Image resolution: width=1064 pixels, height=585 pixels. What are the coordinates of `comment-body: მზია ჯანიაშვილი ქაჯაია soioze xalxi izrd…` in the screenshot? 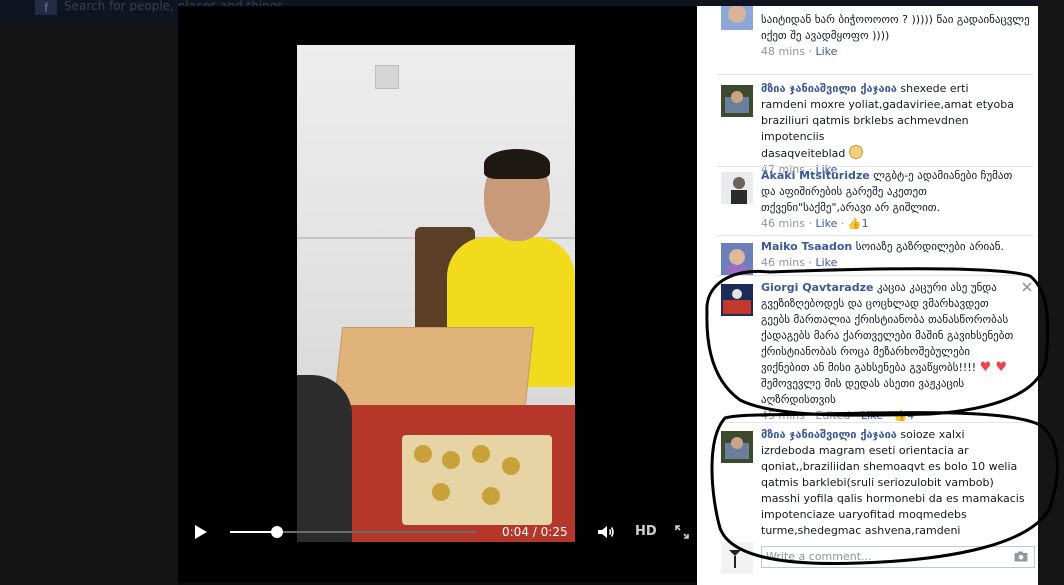 It's located at (897, 484).